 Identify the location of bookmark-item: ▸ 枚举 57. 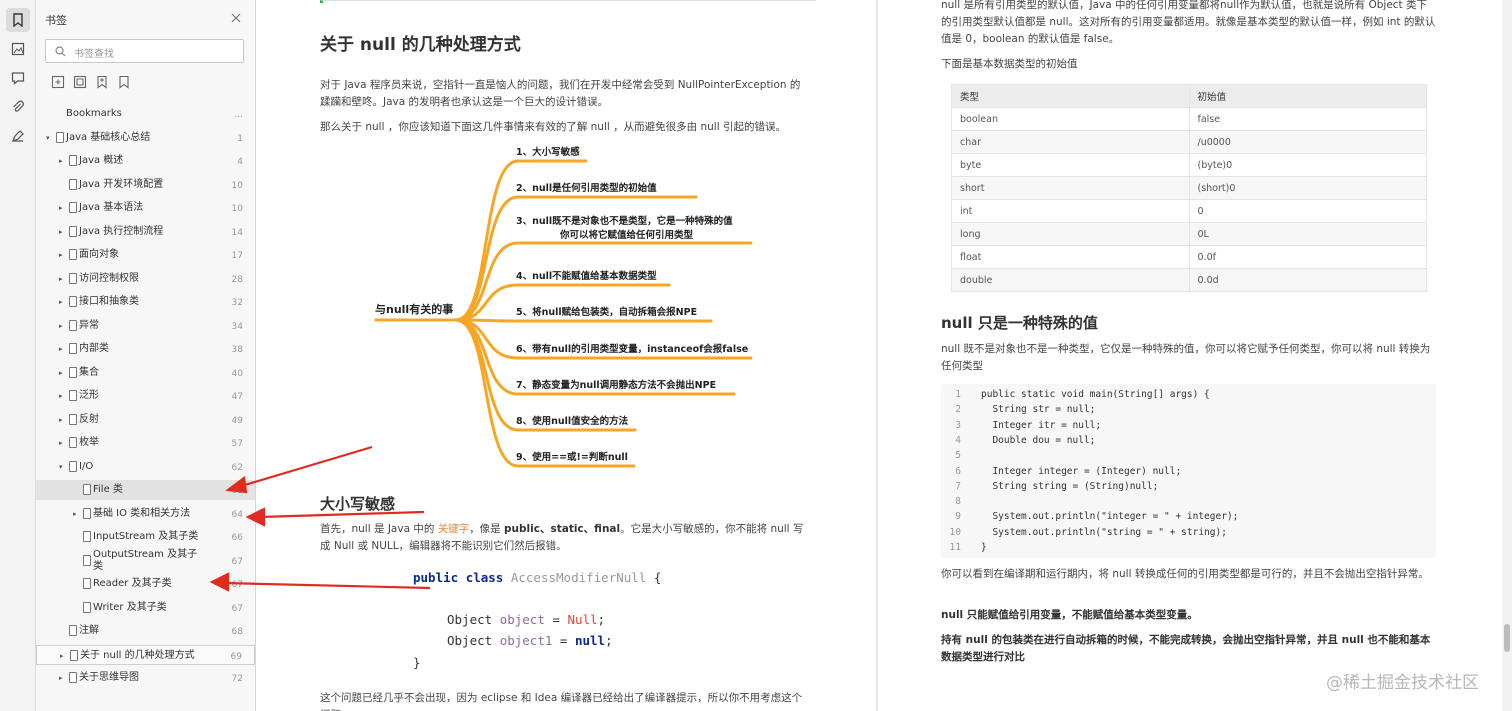
(145, 443).